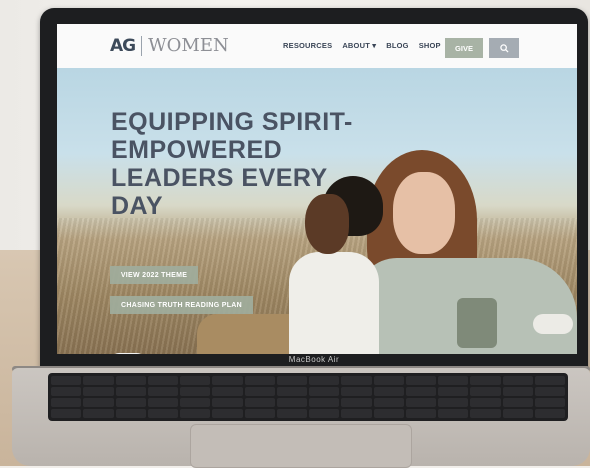 The width and height of the screenshot is (590, 468). What do you see at coordinates (397, 45) in the screenshot?
I see `nav-item-blog: BLOG` at bounding box center [397, 45].